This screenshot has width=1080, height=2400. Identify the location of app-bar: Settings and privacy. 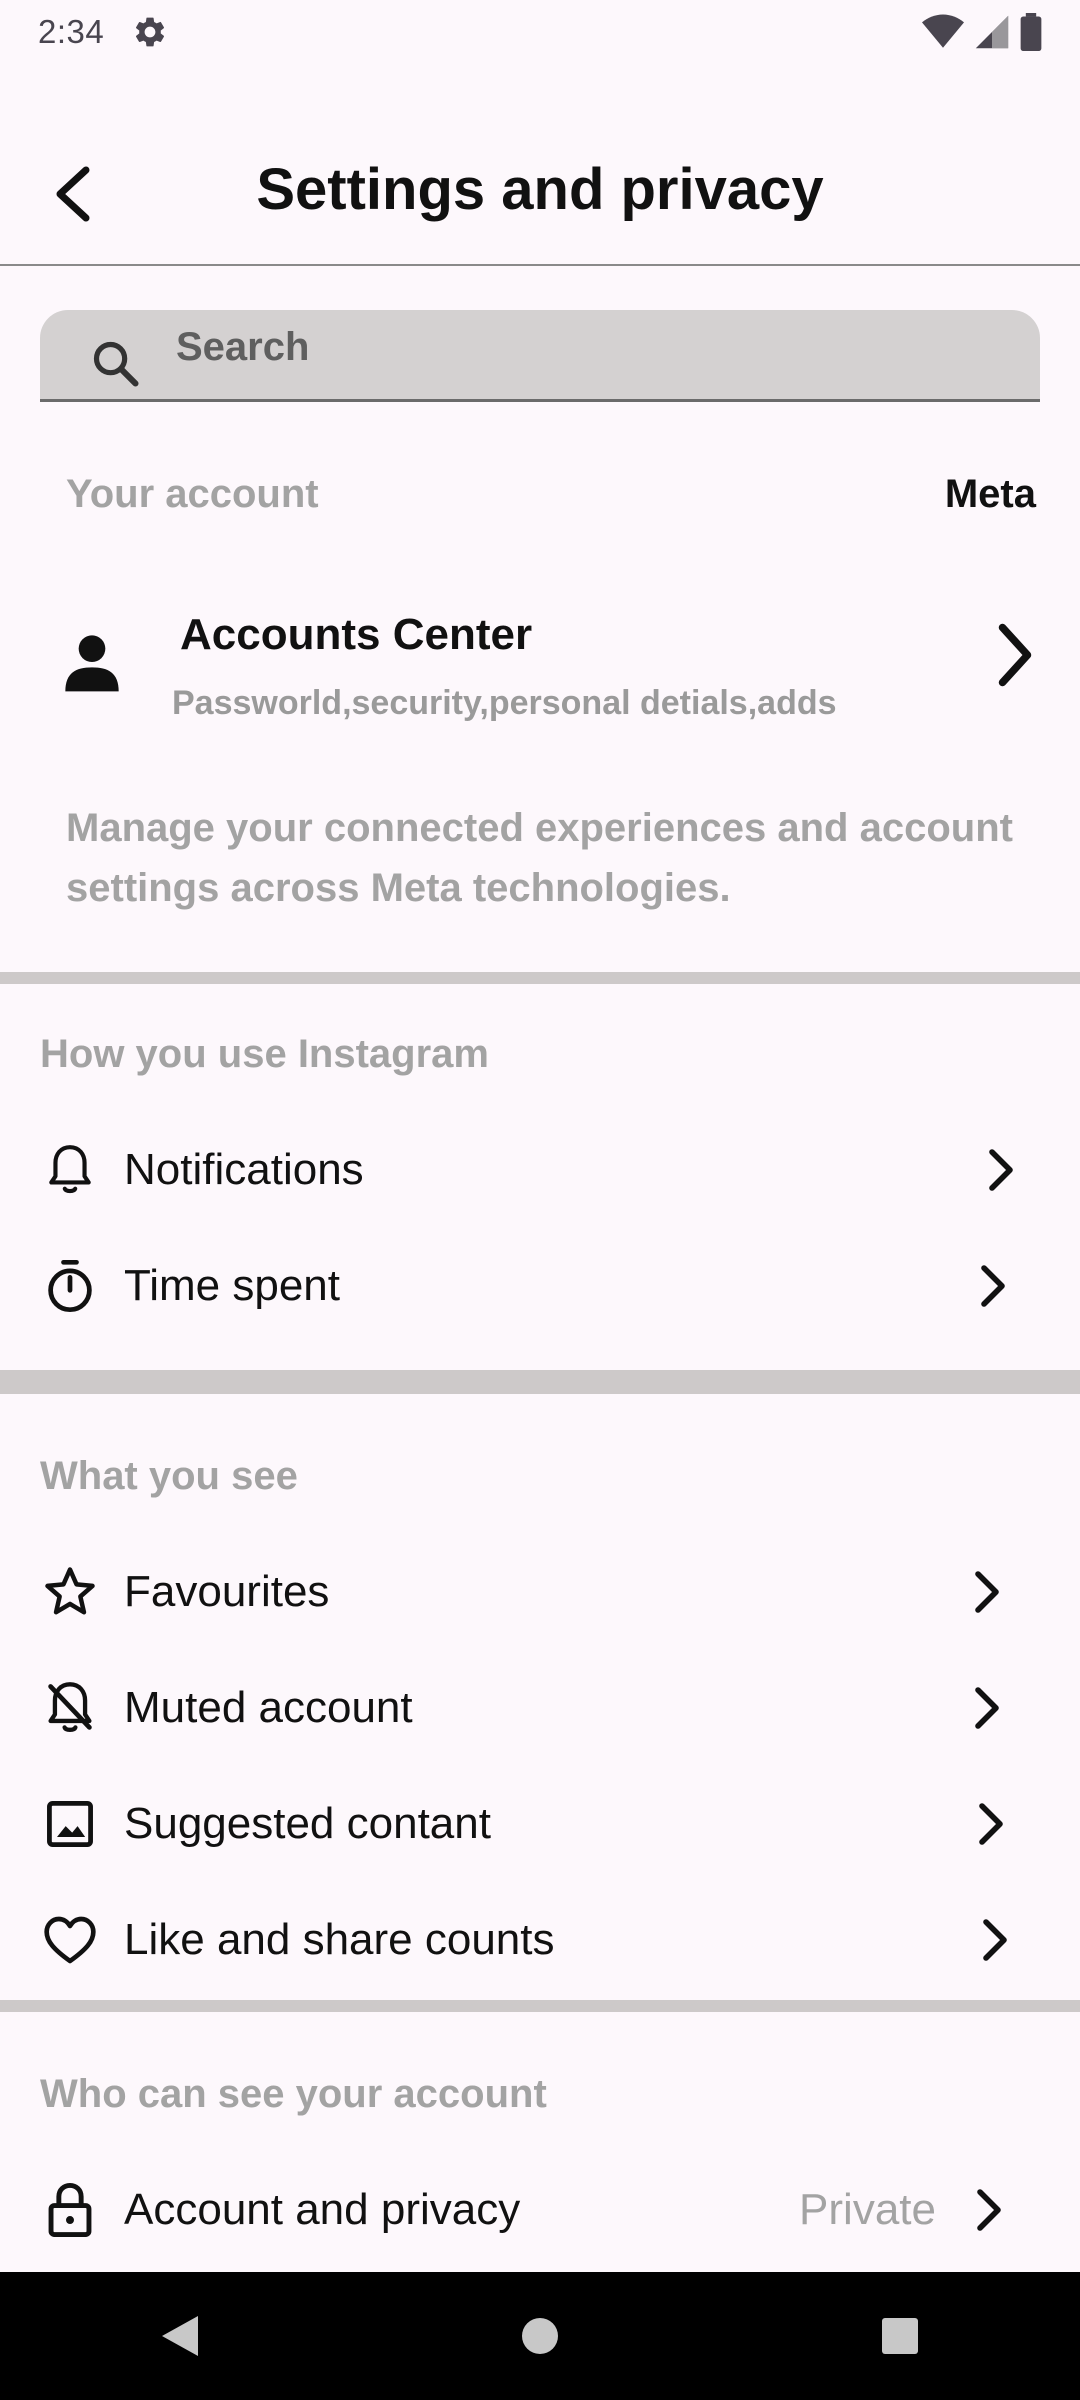
(540, 192).